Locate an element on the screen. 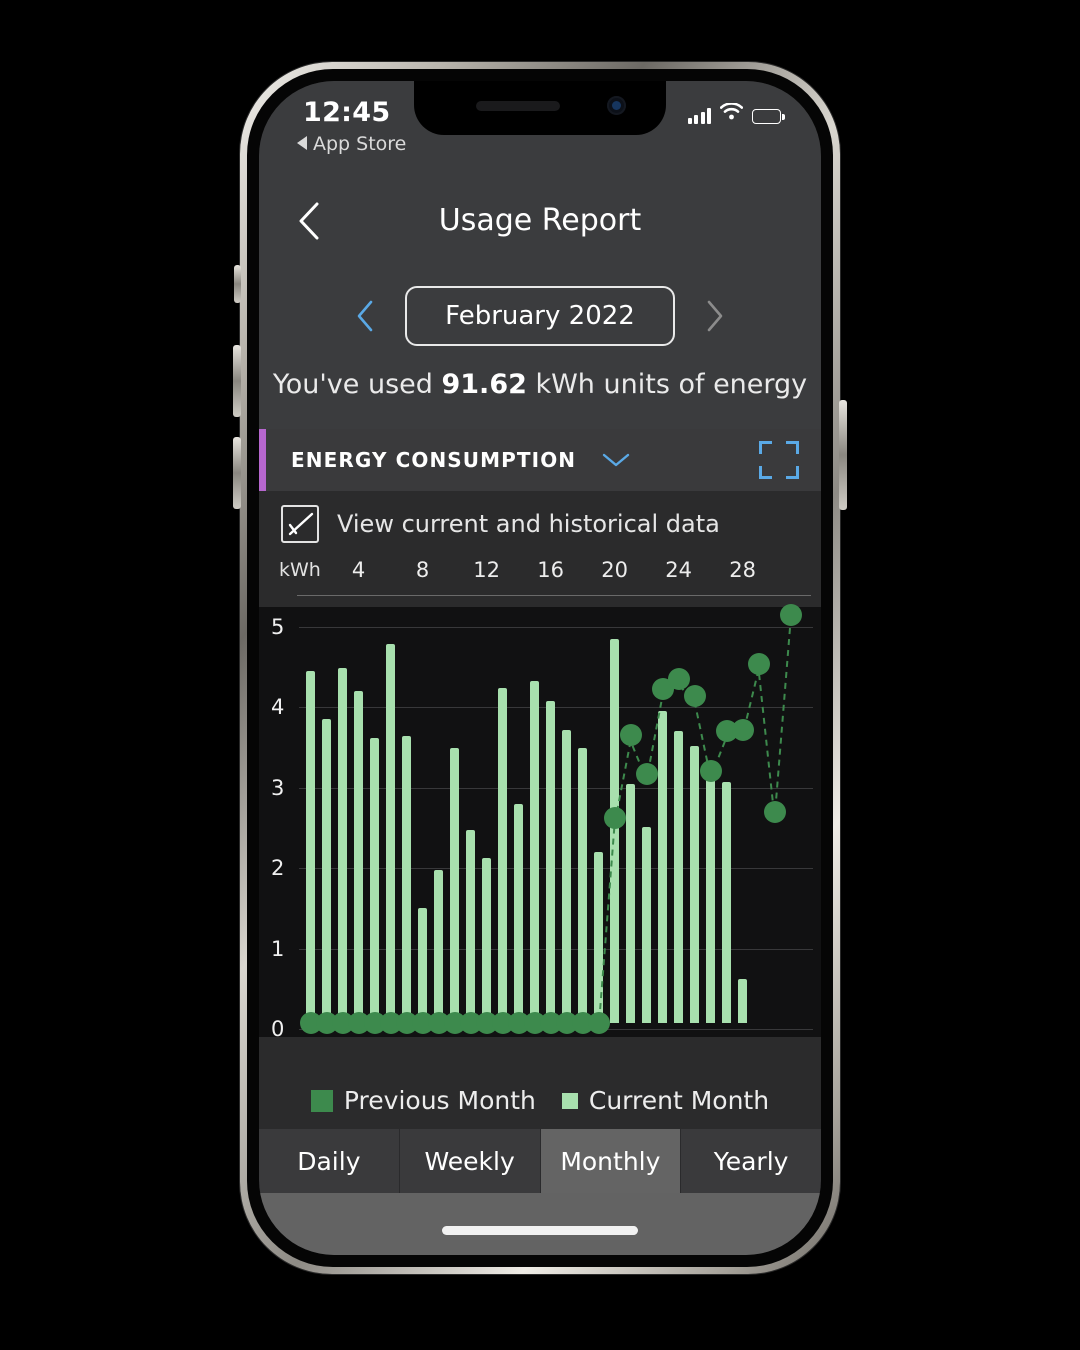  period-tab-bar: Daily Weekly Monthly Yearly is located at coordinates (540, 1161).